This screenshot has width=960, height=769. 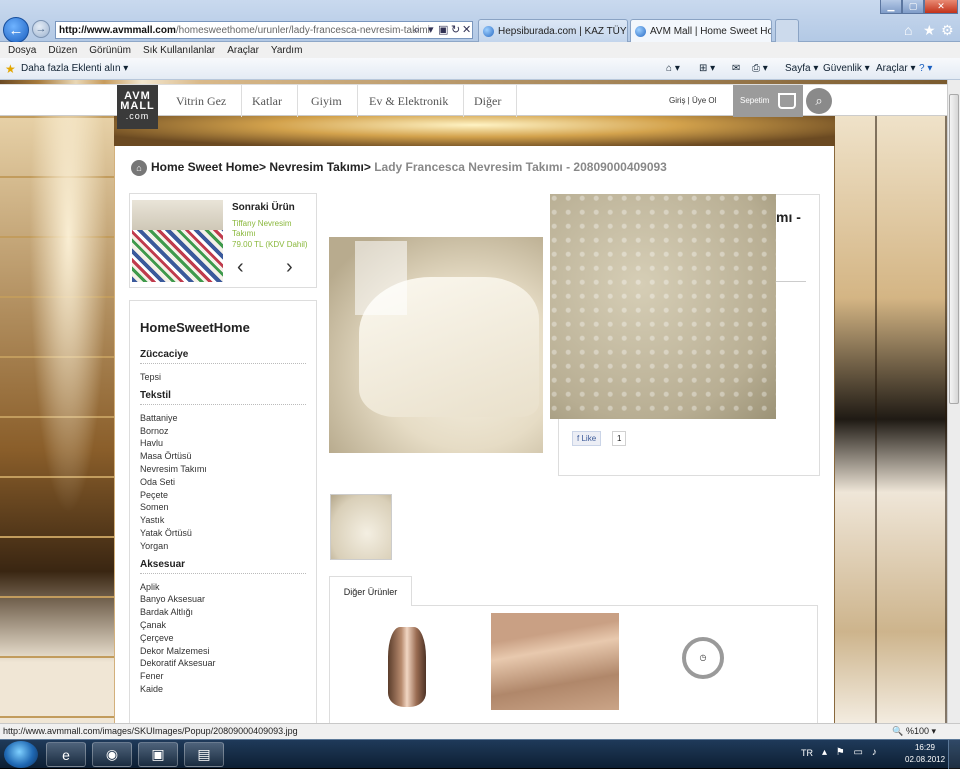 What do you see at coordinates (223, 546) in the screenshot?
I see `category-item: Yorgan` at bounding box center [223, 546].